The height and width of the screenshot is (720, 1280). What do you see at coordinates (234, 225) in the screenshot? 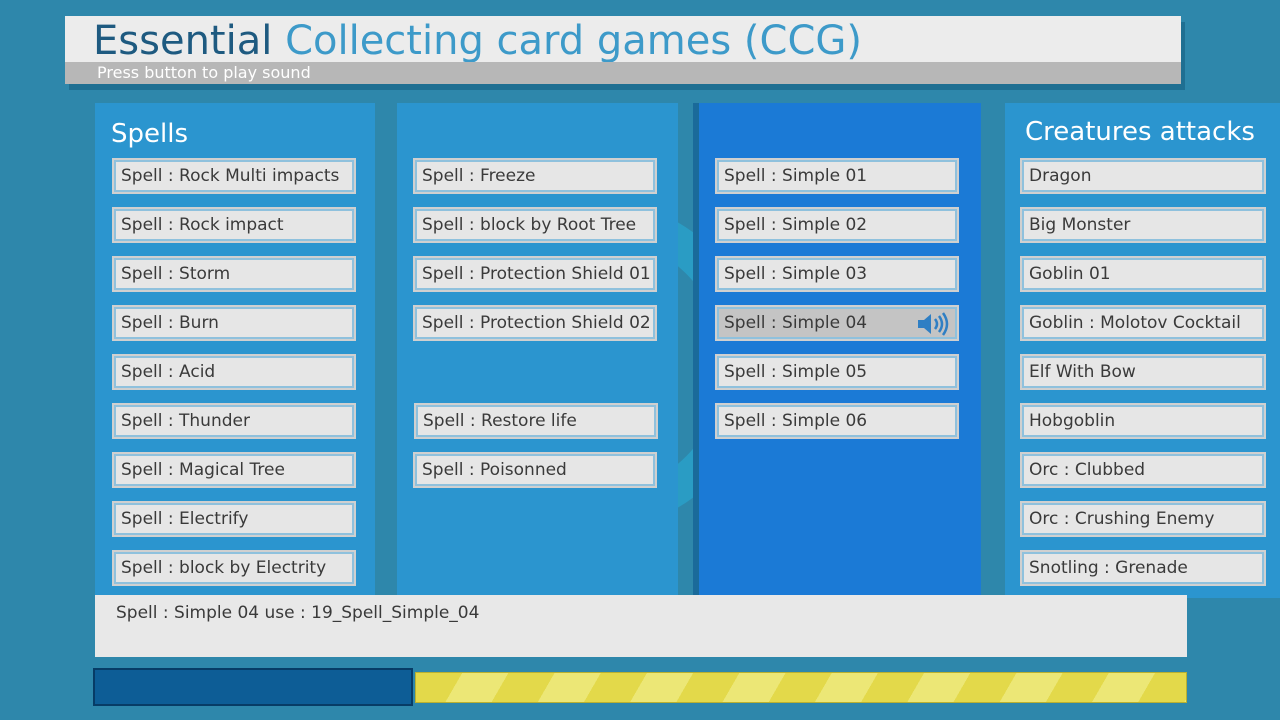
I see `sound-button: Spell : Rock impact` at bounding box center [234, 225].